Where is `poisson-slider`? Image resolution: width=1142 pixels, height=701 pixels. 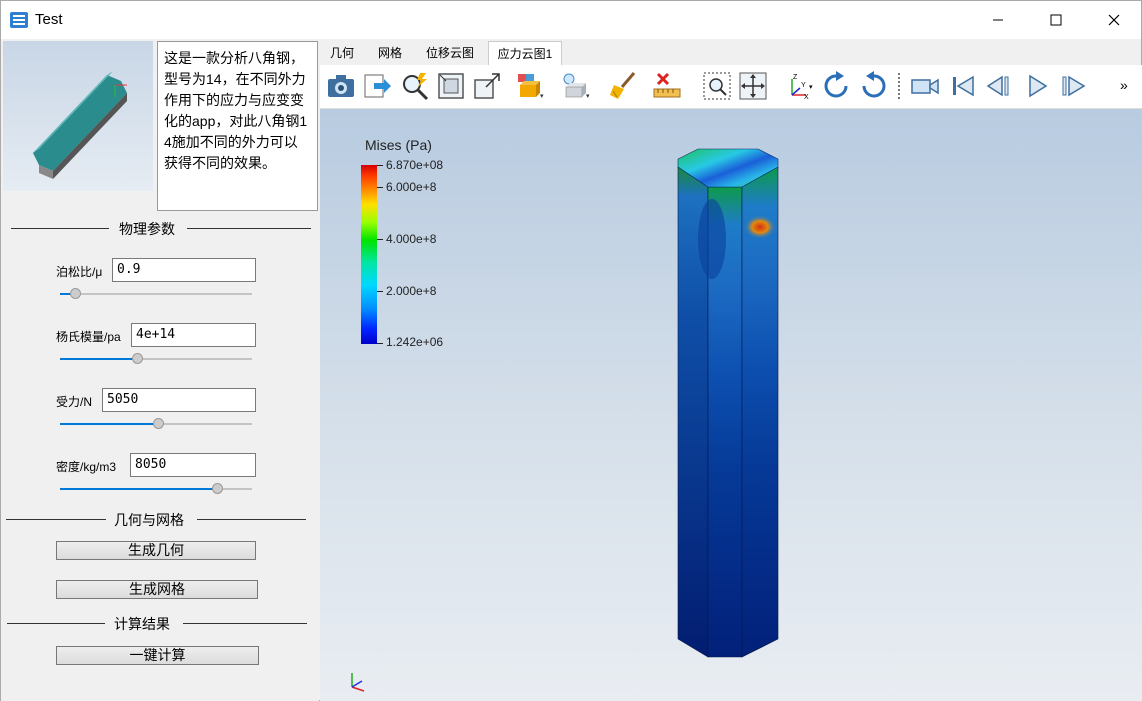
poisson-slider is located at coordinates (156, 294).